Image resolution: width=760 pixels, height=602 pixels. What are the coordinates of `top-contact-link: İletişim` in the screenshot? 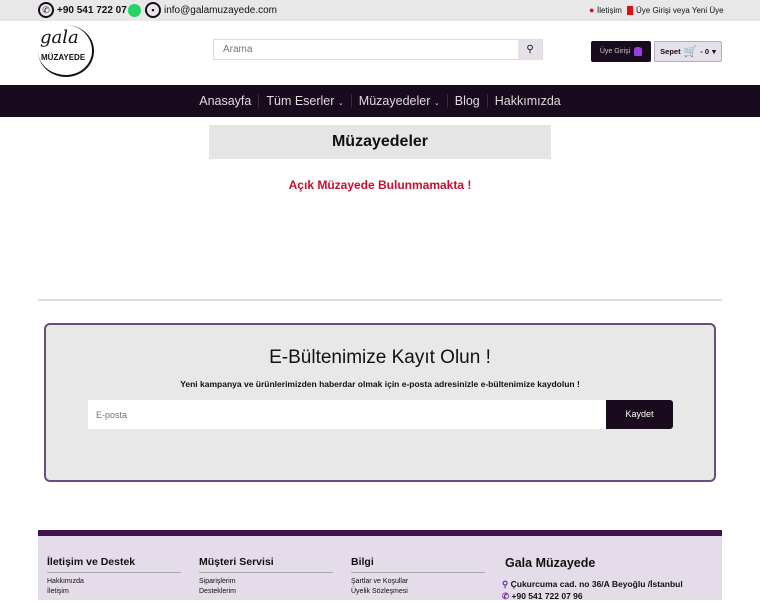 It's located at (609, 10).